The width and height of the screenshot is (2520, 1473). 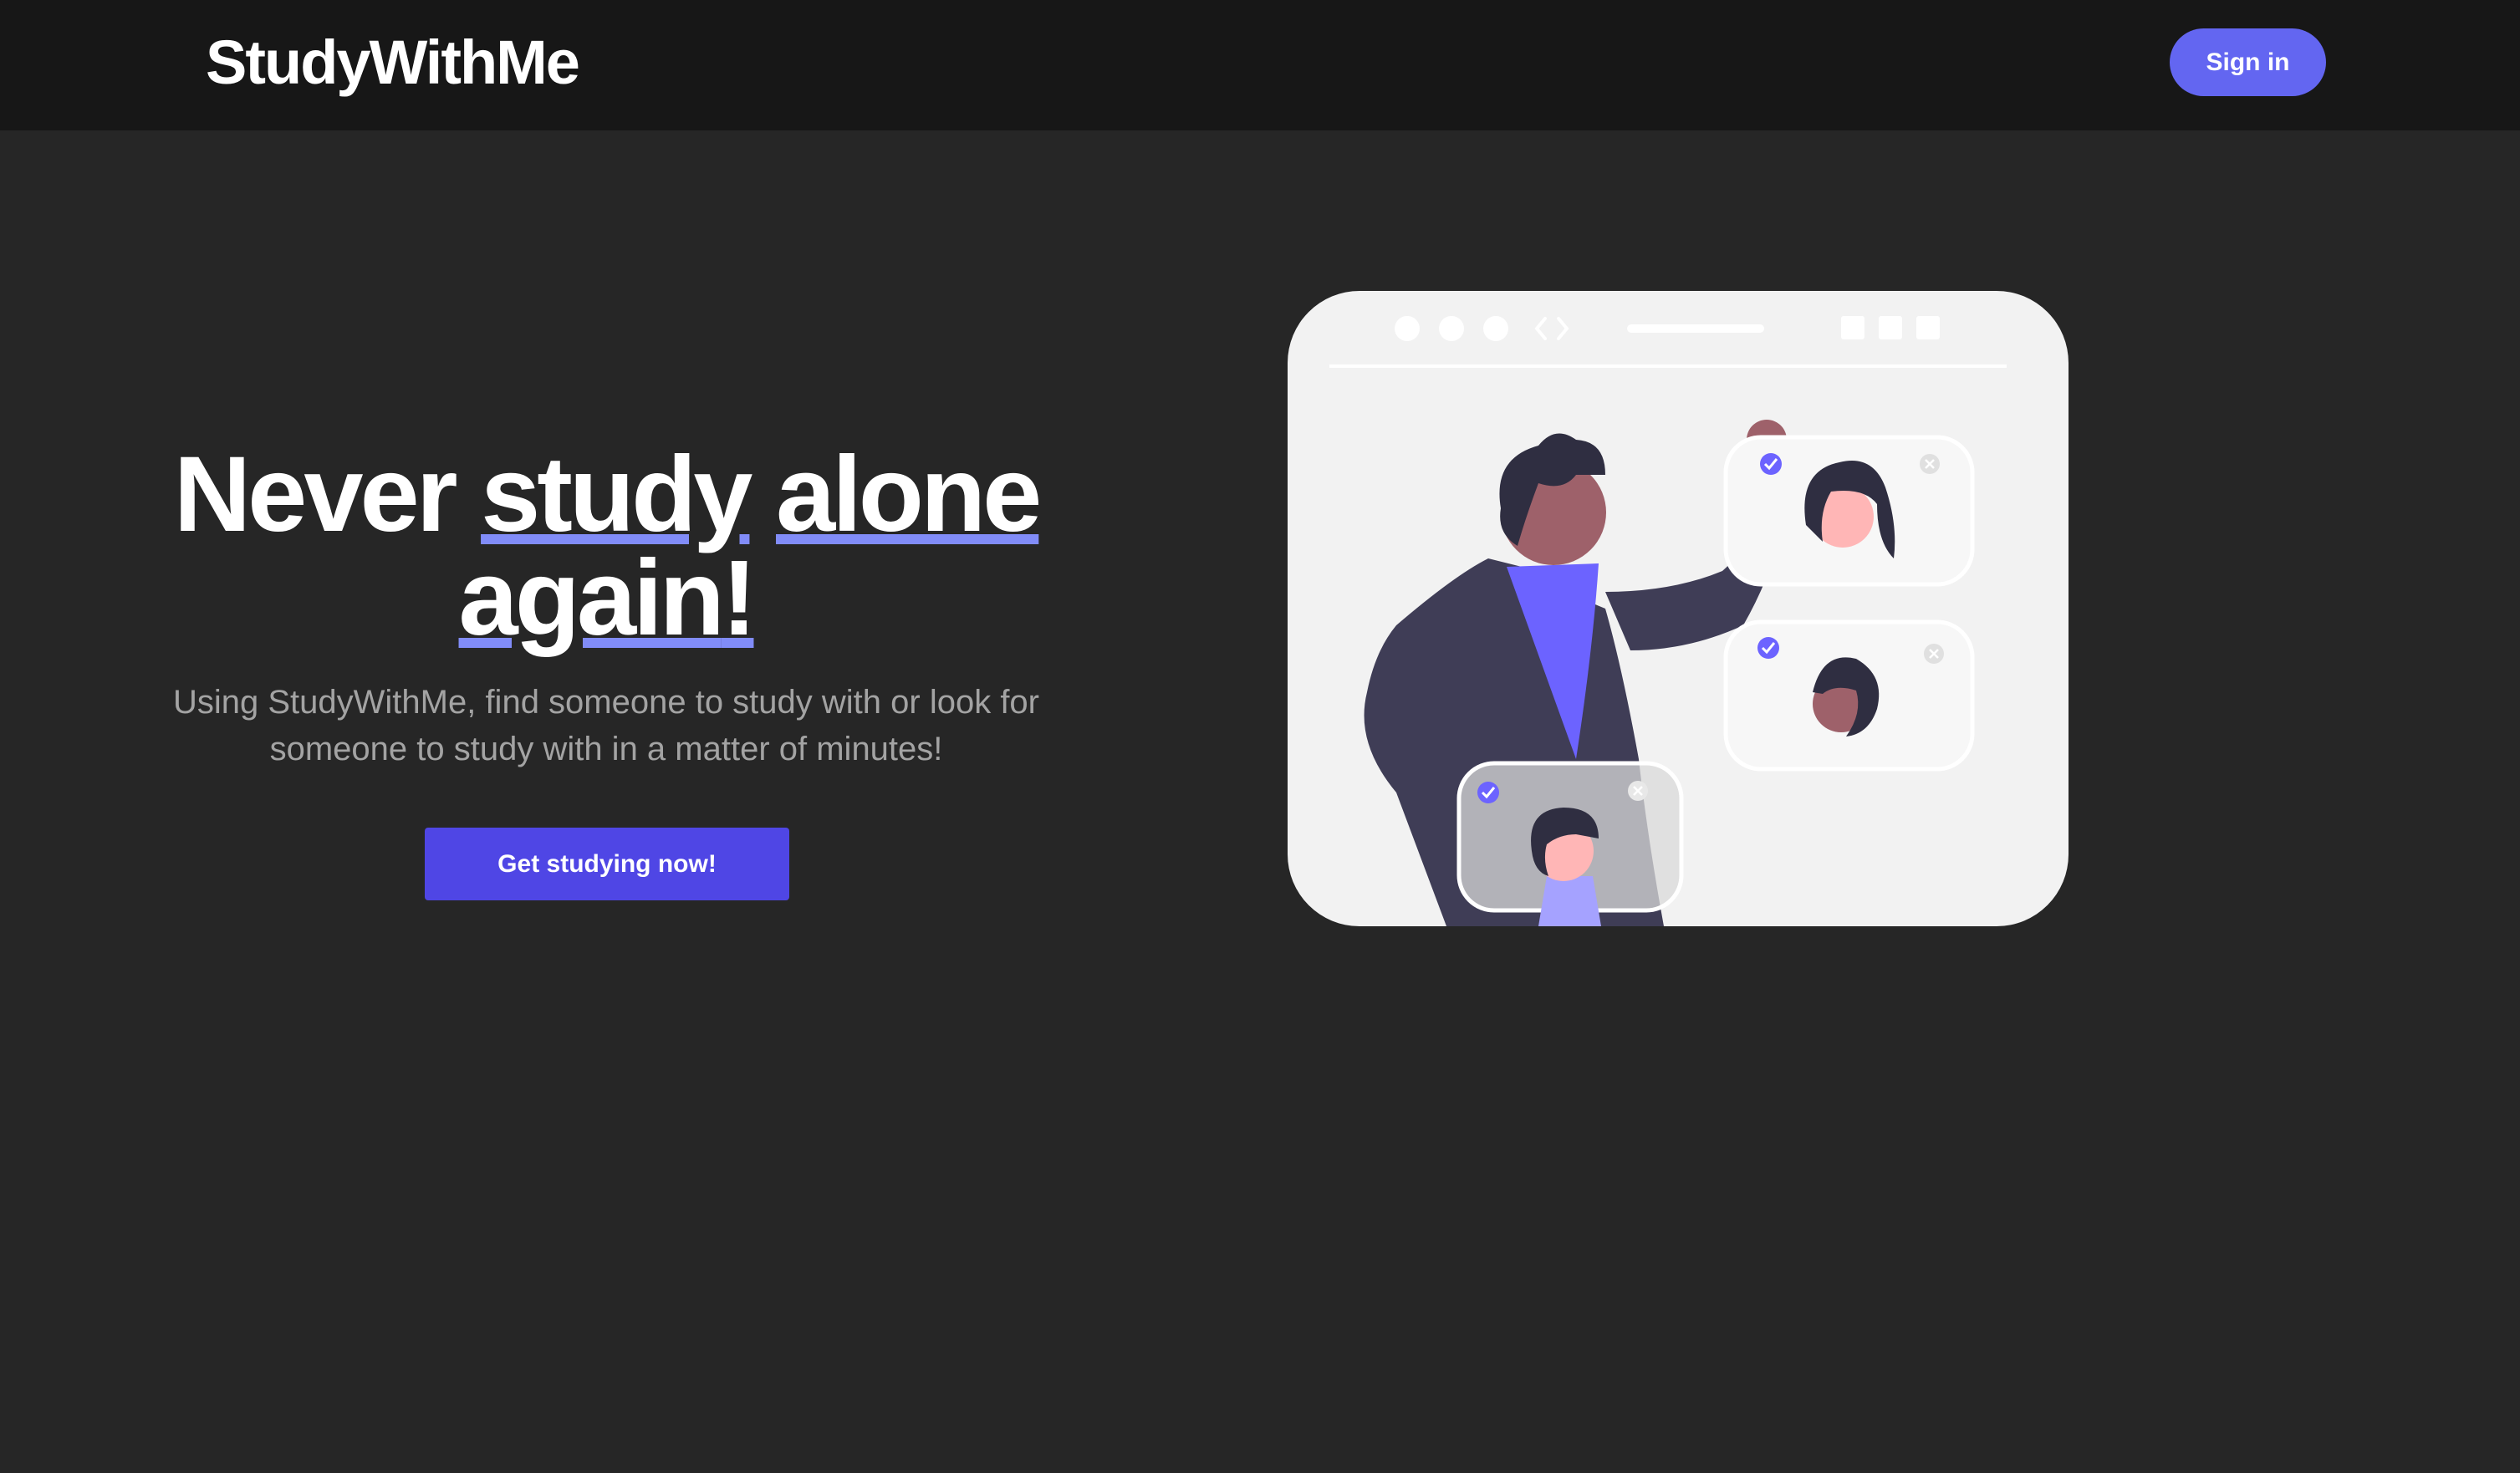 I want to click on navbar: StudyWithMe Sign in, so click(x=1260, y=65).